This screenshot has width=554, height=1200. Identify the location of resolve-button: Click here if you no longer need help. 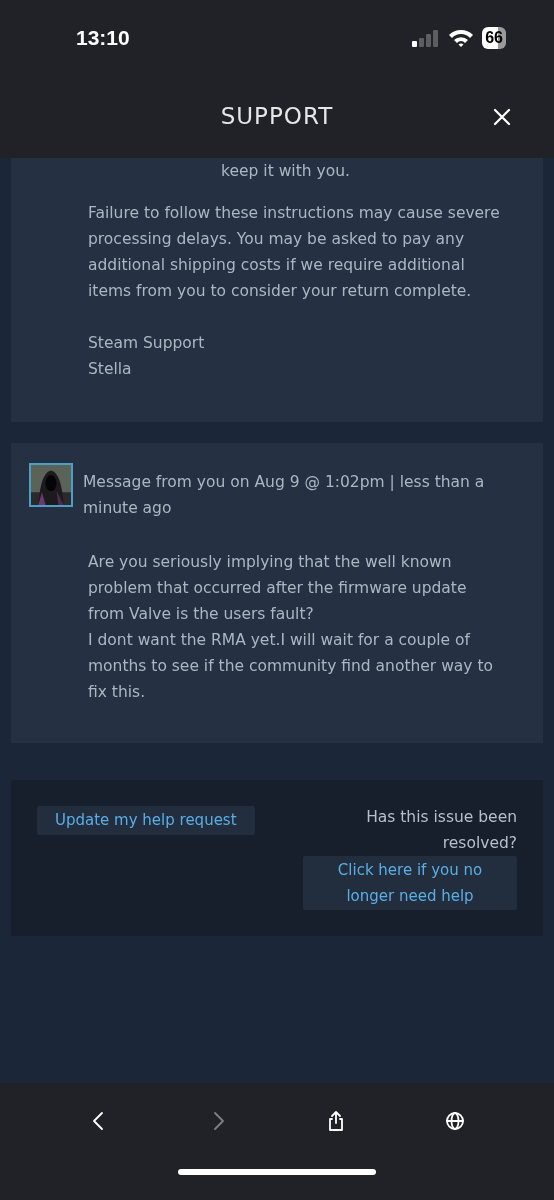
(410, 883).